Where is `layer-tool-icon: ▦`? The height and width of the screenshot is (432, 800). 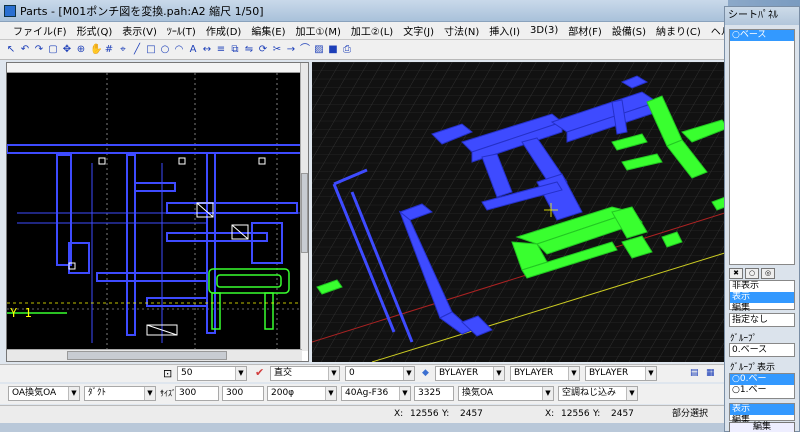
layer-tool-icon: ▦ is located at coordinates (710, 373).